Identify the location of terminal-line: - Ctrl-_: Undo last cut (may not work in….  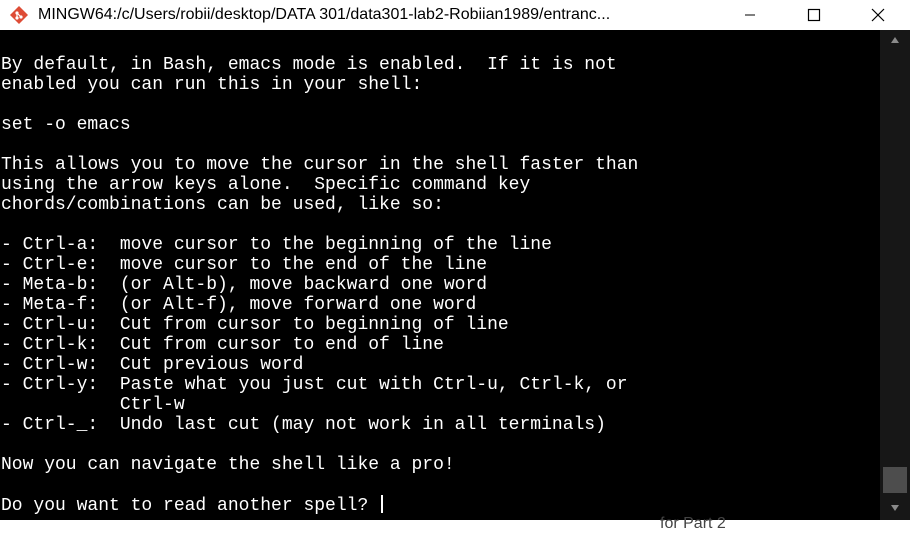
(303, 425).